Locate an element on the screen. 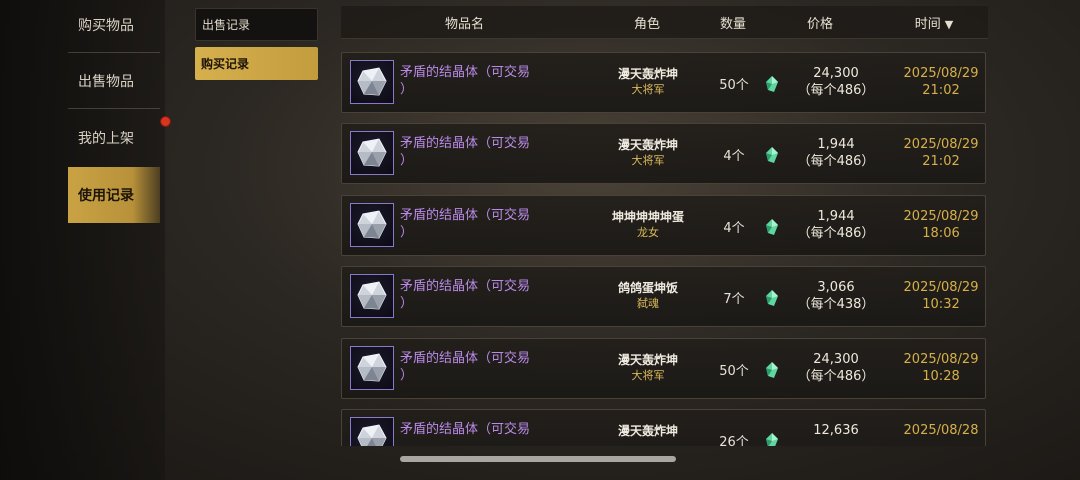  table-row: 矛盾的结晶体（可交易 漫天轰炸坤 26个 12,636 2025/08/28 is located at coordinates (663, 427).